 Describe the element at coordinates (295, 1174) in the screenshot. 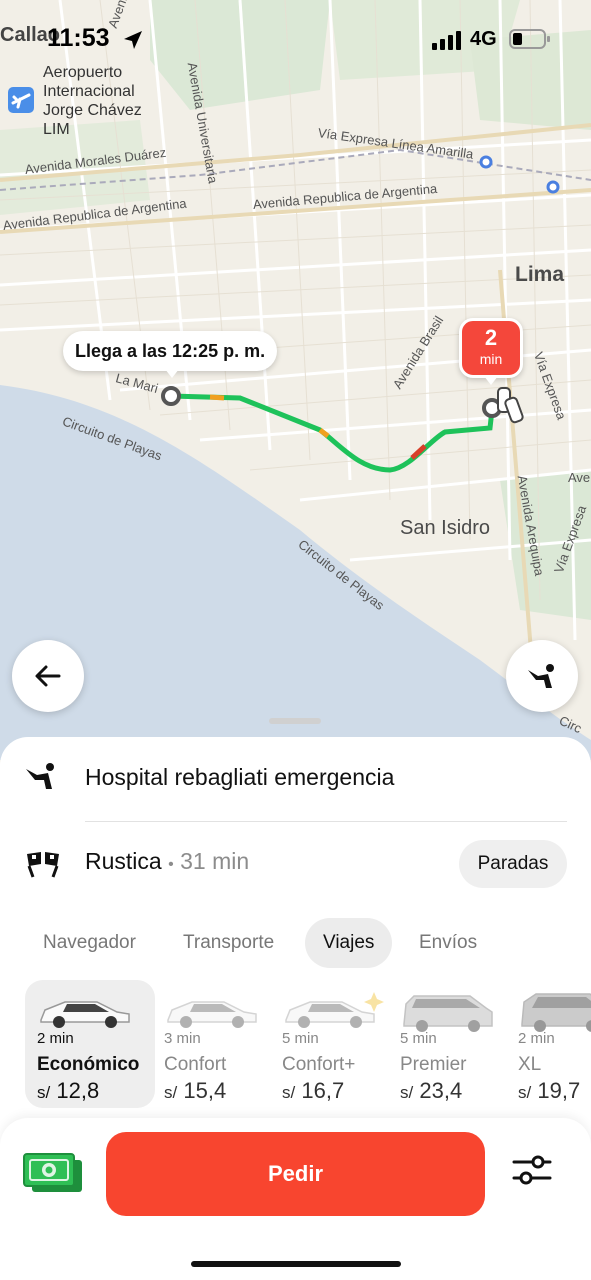

I see `order-button: Pedir` at that location.